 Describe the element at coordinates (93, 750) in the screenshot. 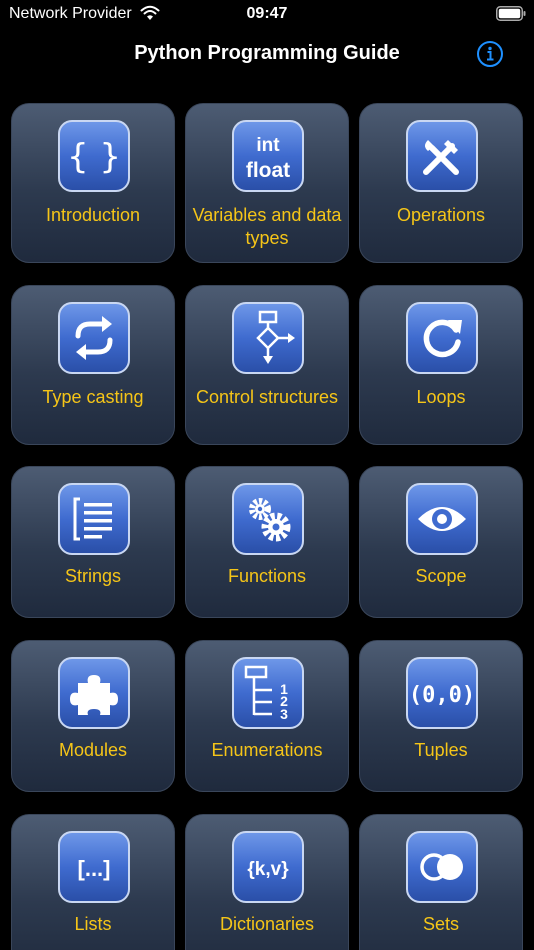

I see `topic-label: Modules` at that location.